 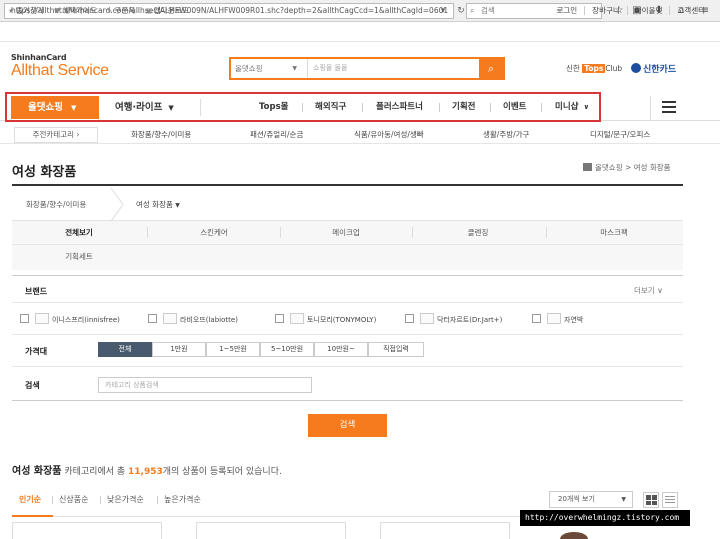 I want to click on price-custom-button: 직접입력, so click(x=396, y=349).